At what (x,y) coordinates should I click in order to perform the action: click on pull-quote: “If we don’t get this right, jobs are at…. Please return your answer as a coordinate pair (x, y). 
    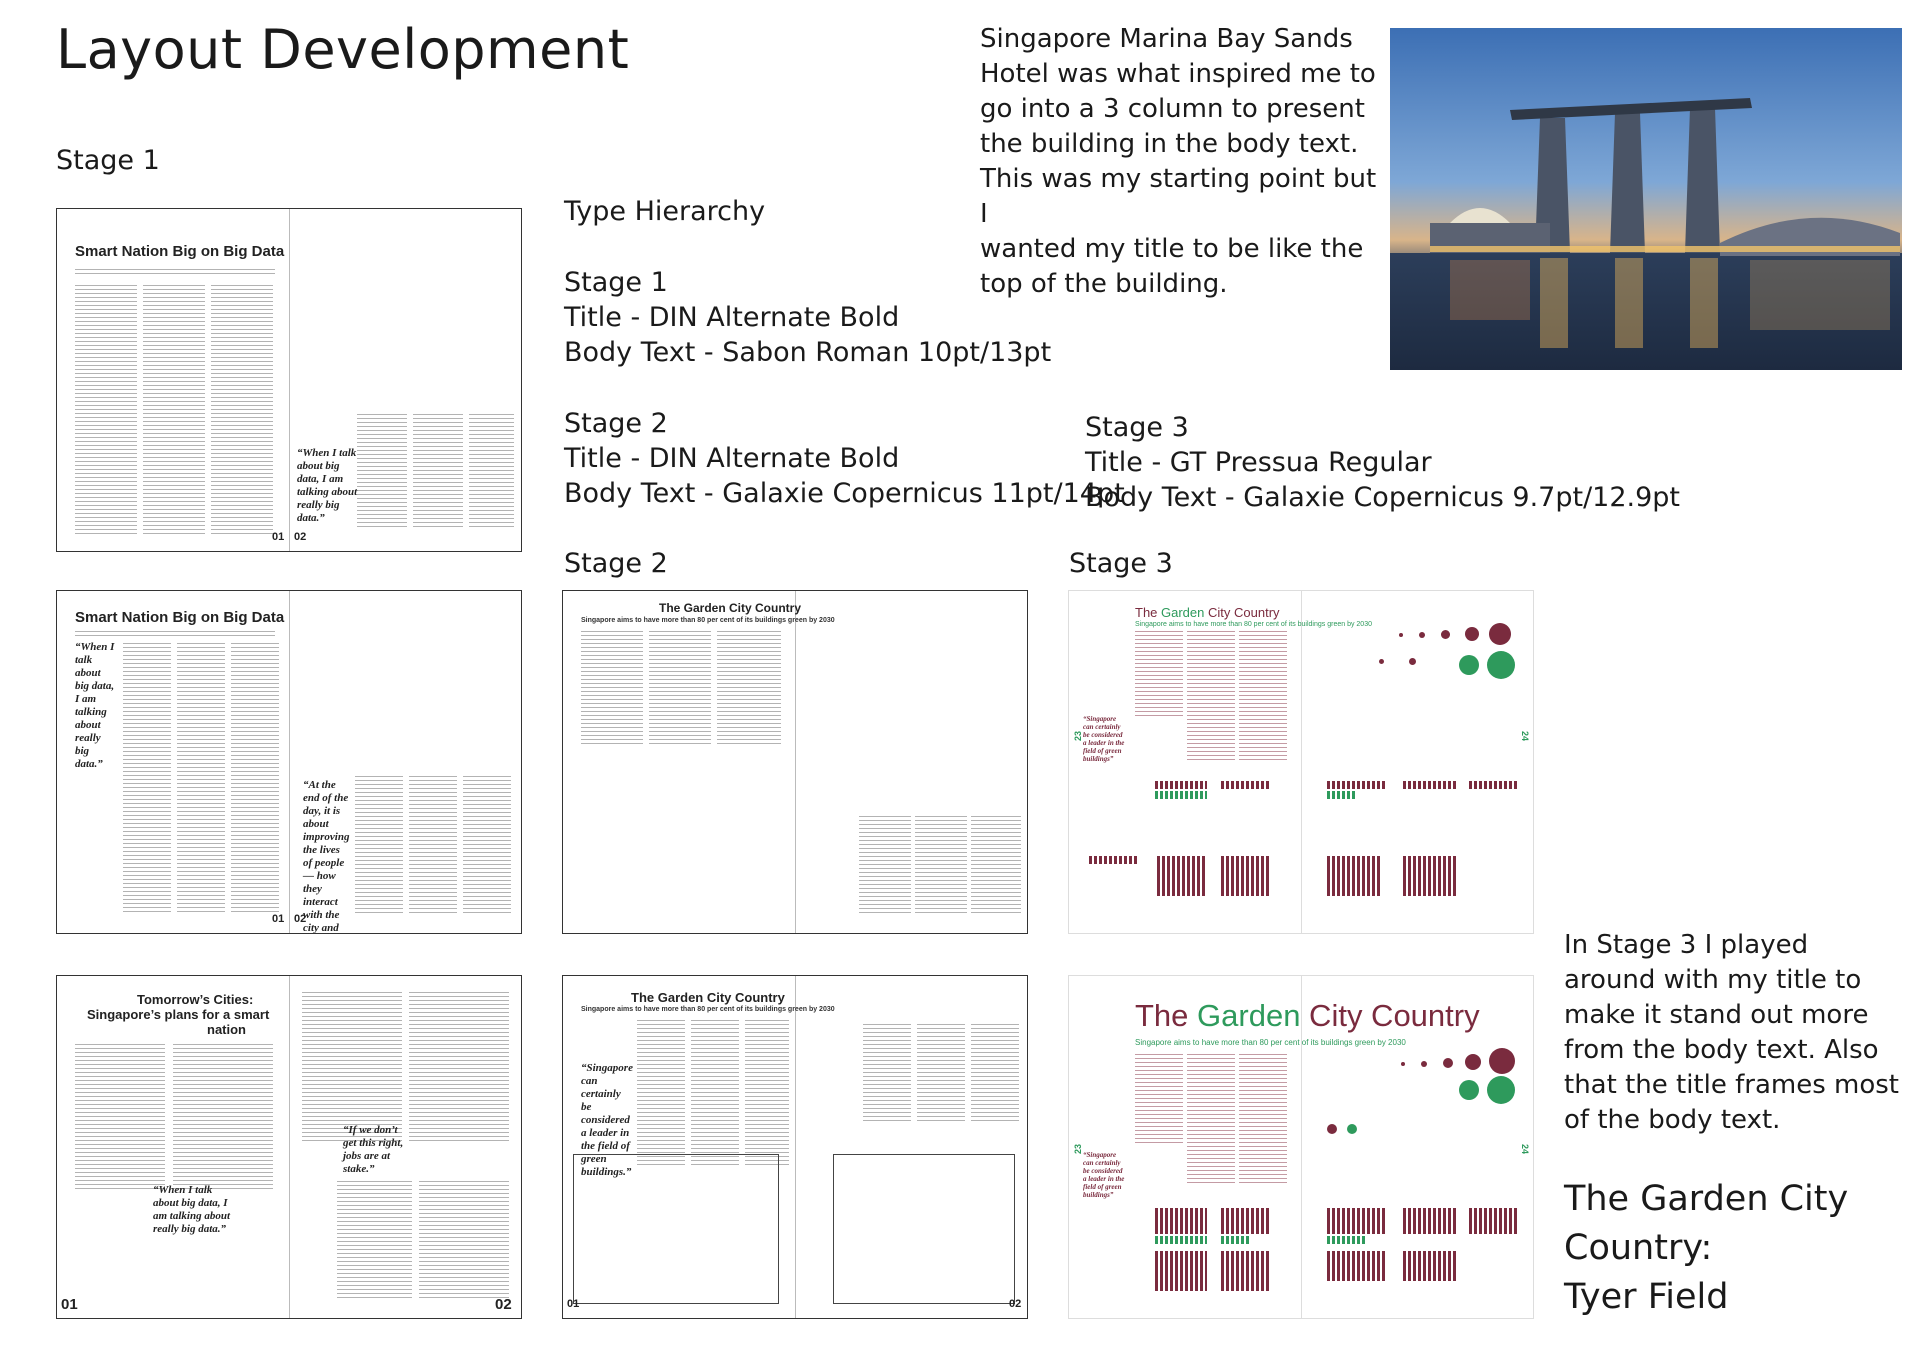
    Looking at the image, I should click on (373, 1149).